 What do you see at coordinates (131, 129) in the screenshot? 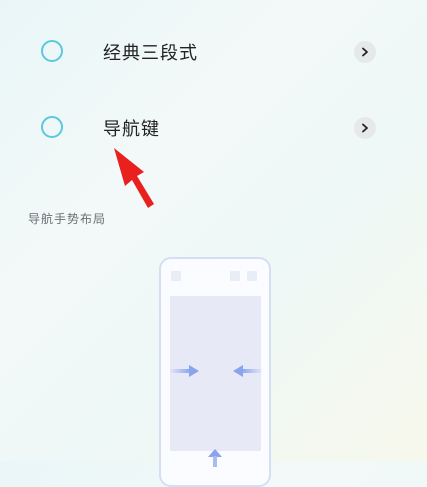
I see `option-label: 导航键` at bounding box center [131, 129].